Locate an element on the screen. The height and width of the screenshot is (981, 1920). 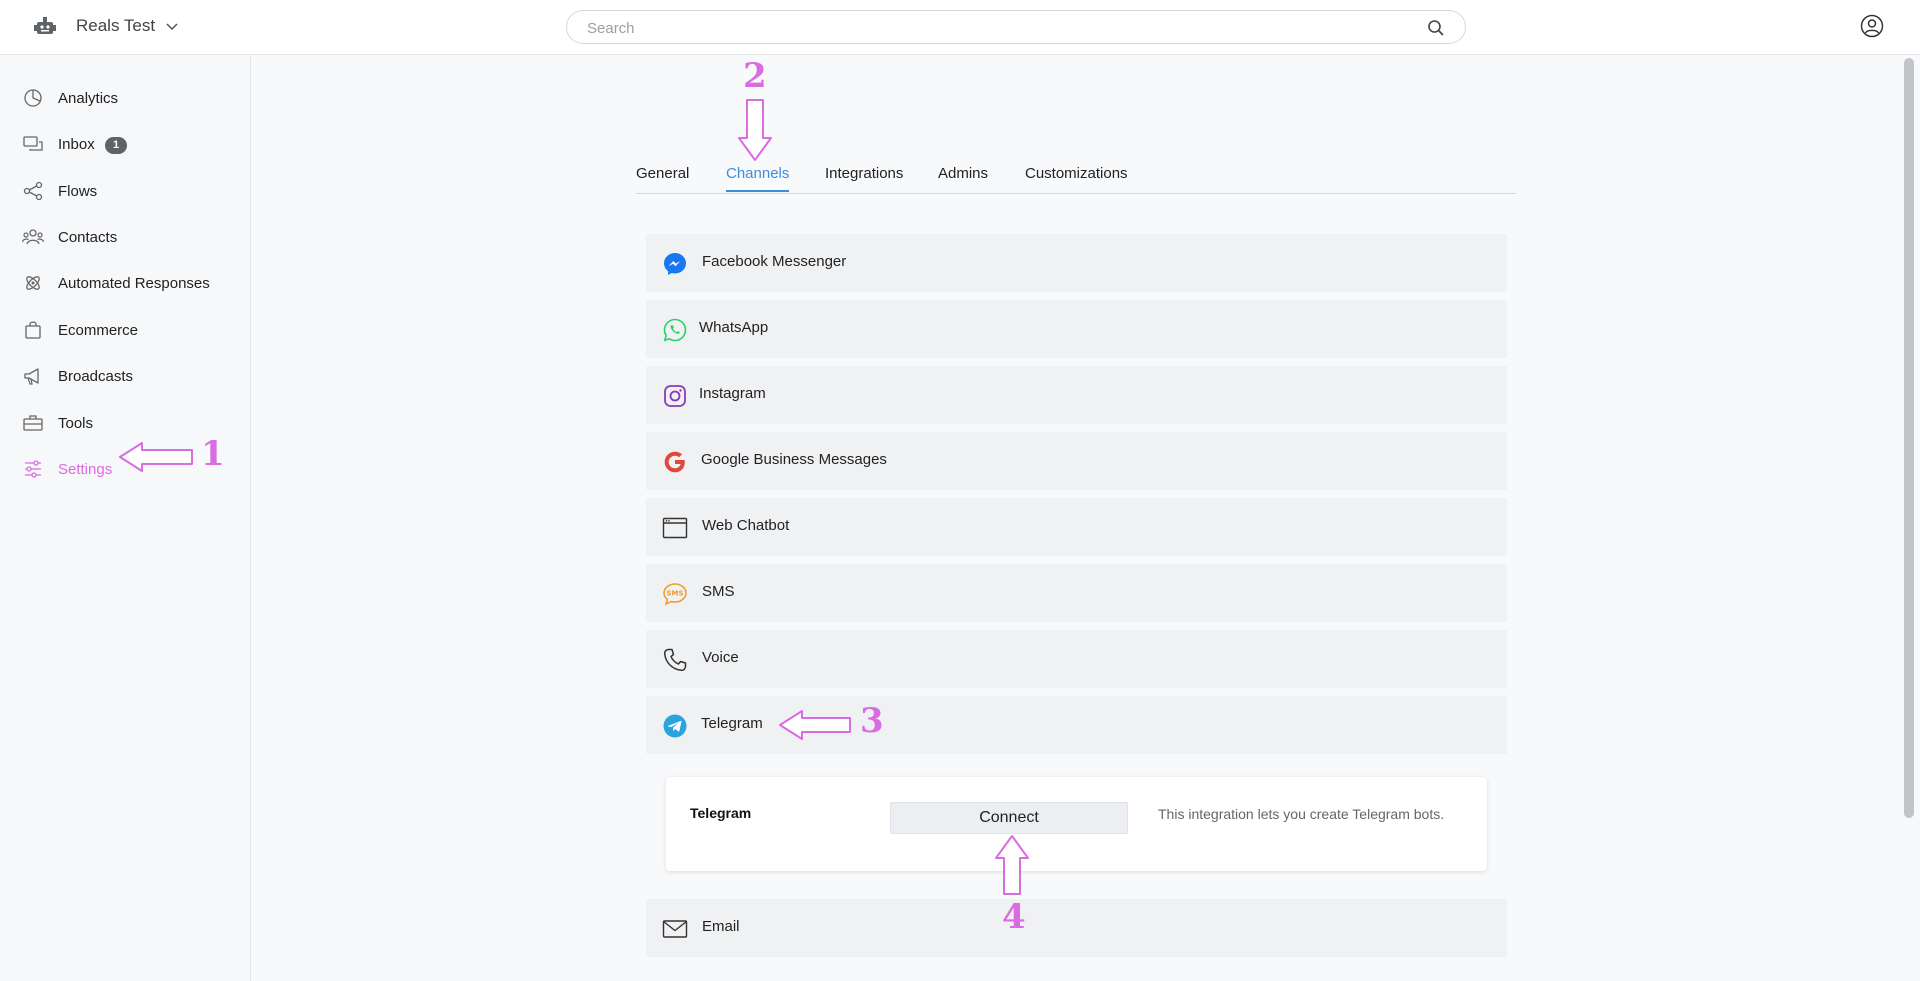
annotation-step-4: 4 is located at coordinates (1014, 917).